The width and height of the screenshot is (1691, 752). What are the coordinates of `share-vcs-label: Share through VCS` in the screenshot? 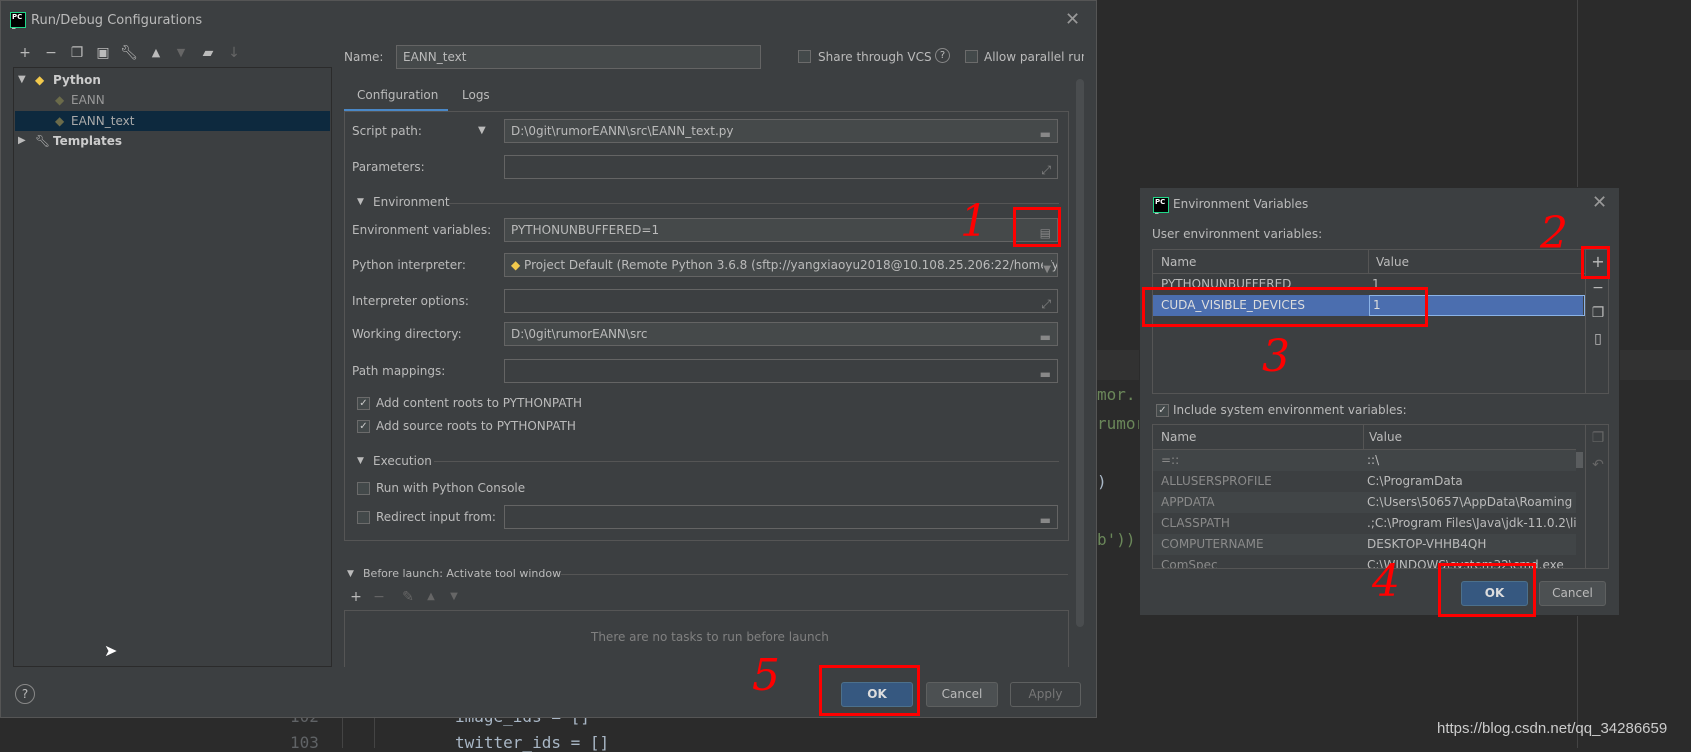 It's located at (875, 57).